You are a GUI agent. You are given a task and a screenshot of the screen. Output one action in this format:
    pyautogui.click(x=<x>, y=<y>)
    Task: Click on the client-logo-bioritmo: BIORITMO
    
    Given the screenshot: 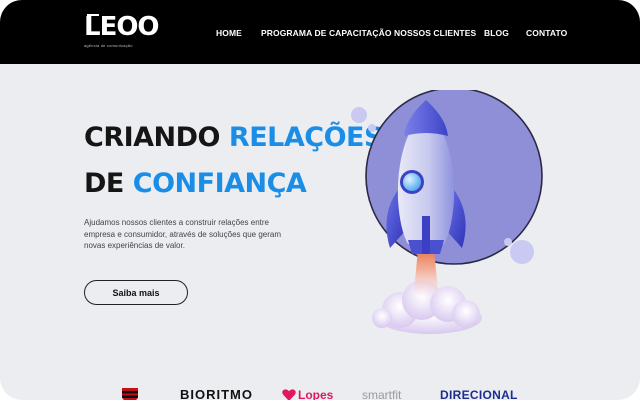 What is the action you would take?
    pyautogui.click(x=216, y=393)
    